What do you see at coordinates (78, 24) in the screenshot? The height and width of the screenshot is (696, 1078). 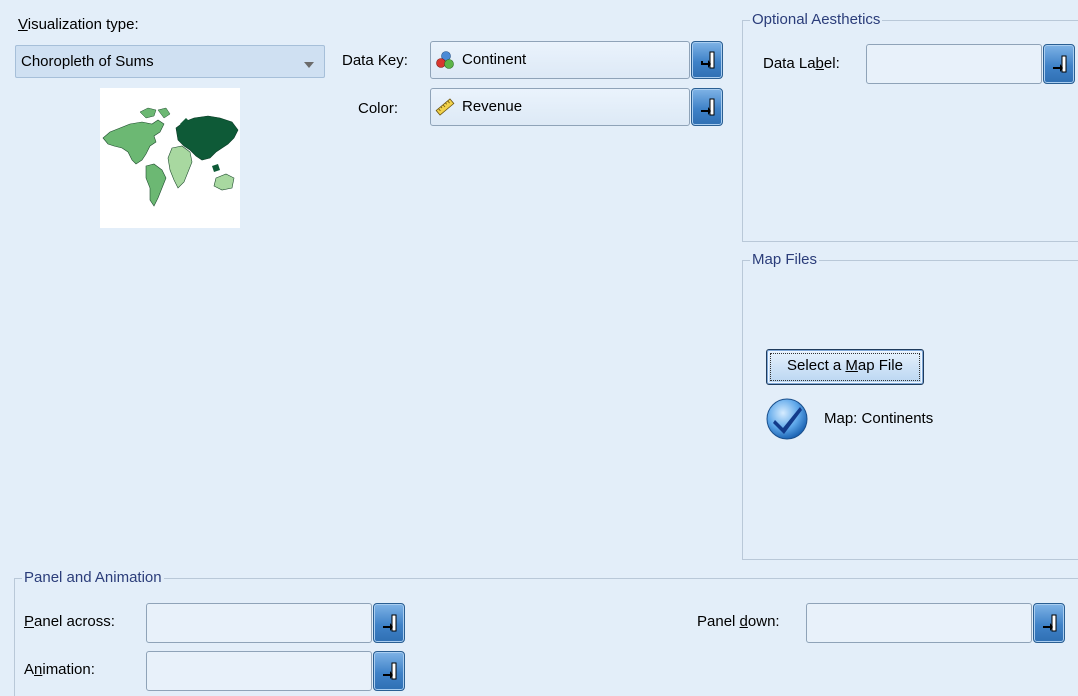 I see `visualization-type-label: Visualization type:` at bounding box center [78, 24].